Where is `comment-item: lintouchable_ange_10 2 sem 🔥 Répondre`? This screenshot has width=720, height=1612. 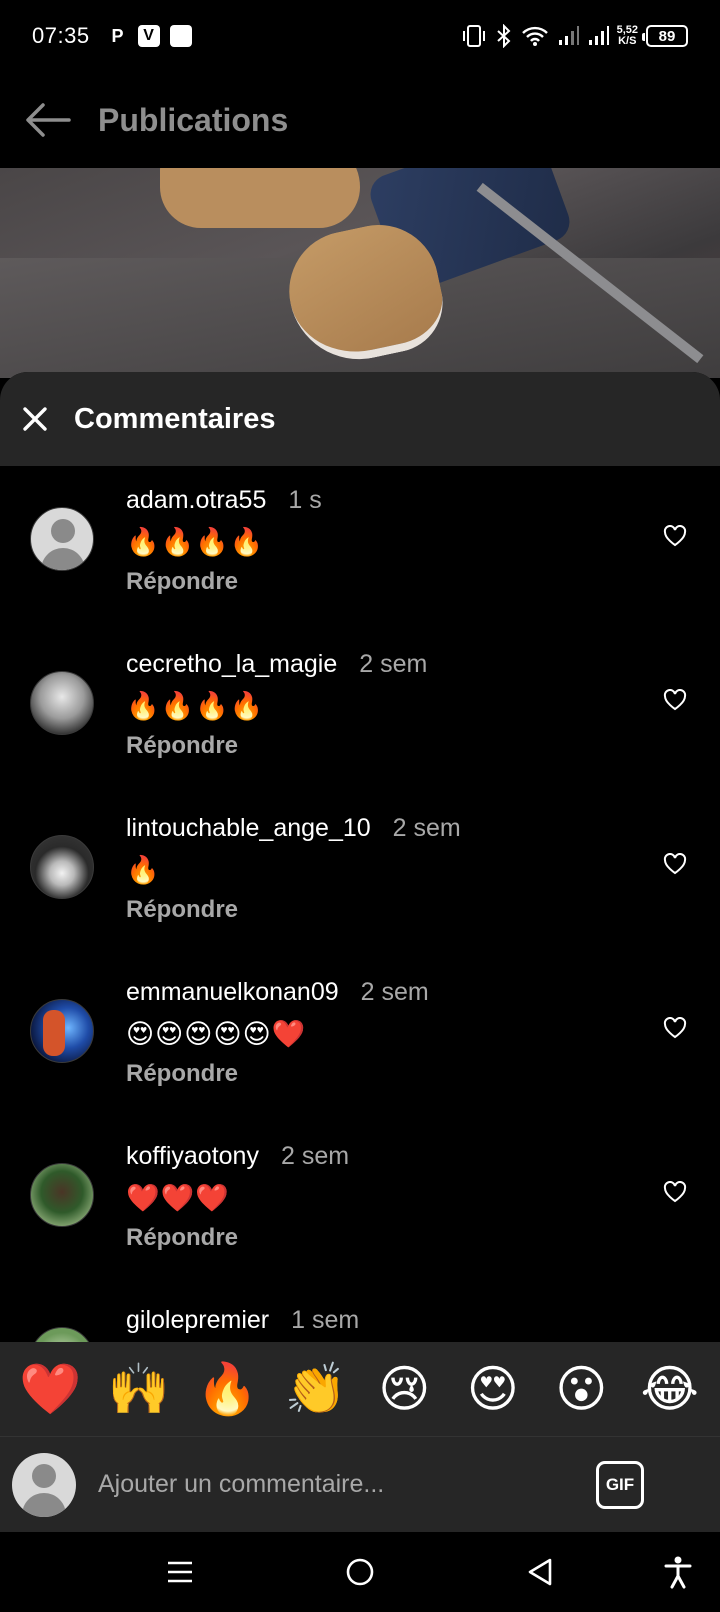
comment-item: lintouchable_ange_10 2 sem 🔥 Répondre is located at coordinates (360, 896).